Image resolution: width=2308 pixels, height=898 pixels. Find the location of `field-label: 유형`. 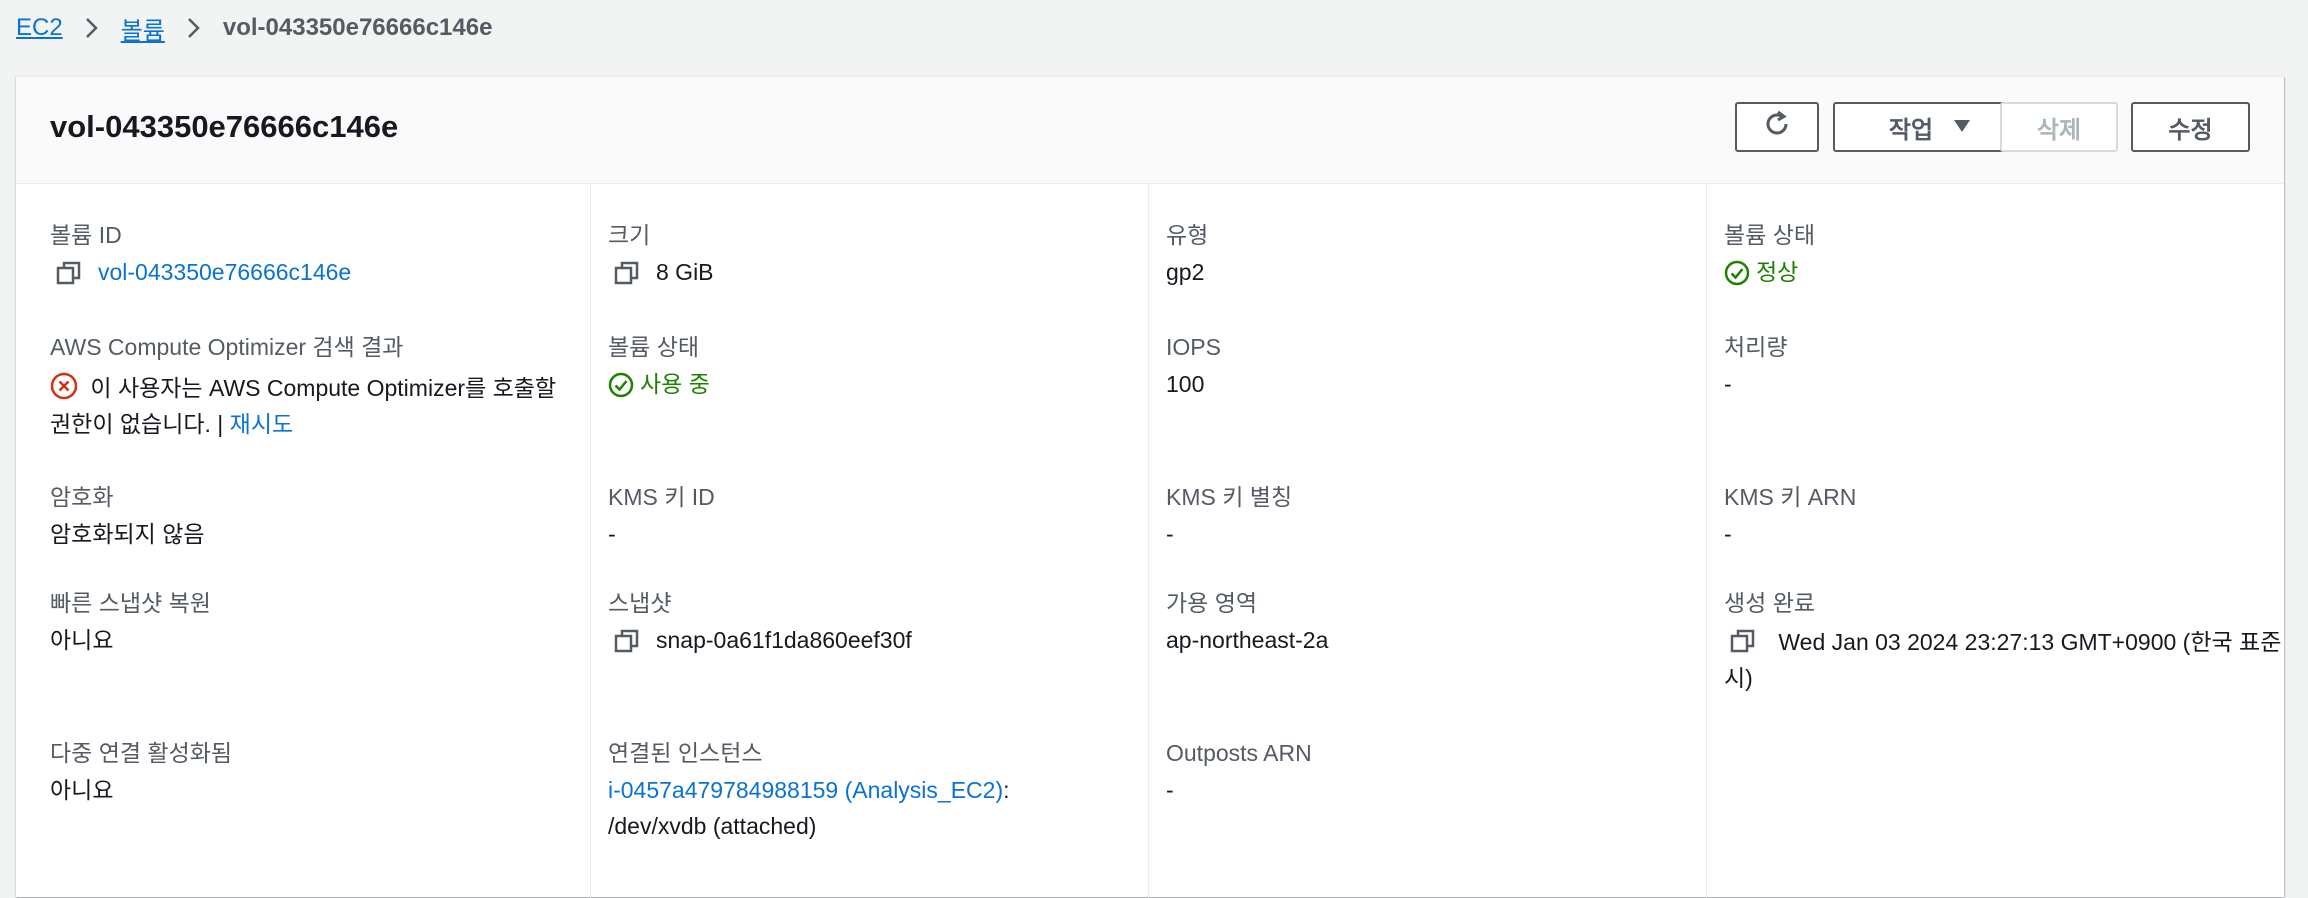

field-label: 유형 is located at coordinates (1187, 235).